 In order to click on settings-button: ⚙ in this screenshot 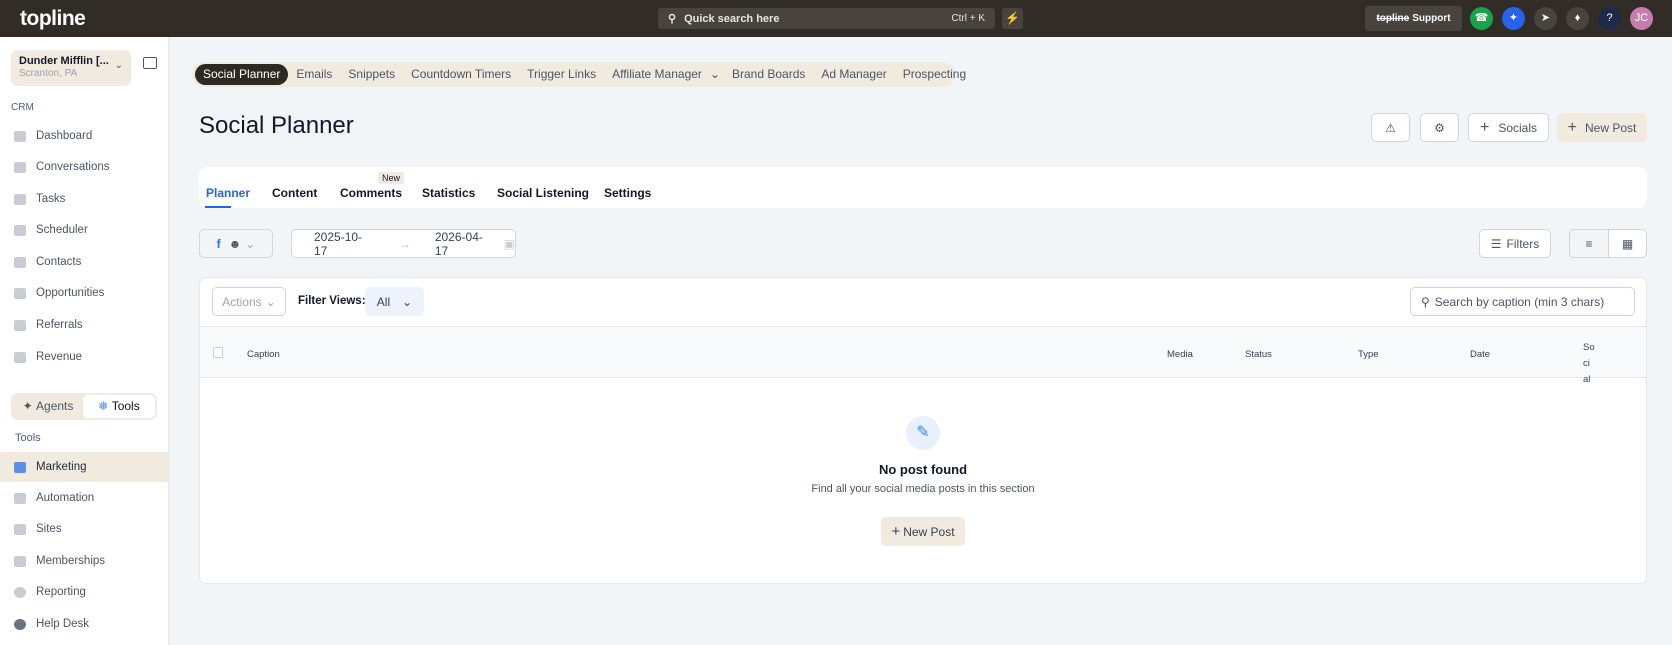, I will do `click(1439, 127)`.